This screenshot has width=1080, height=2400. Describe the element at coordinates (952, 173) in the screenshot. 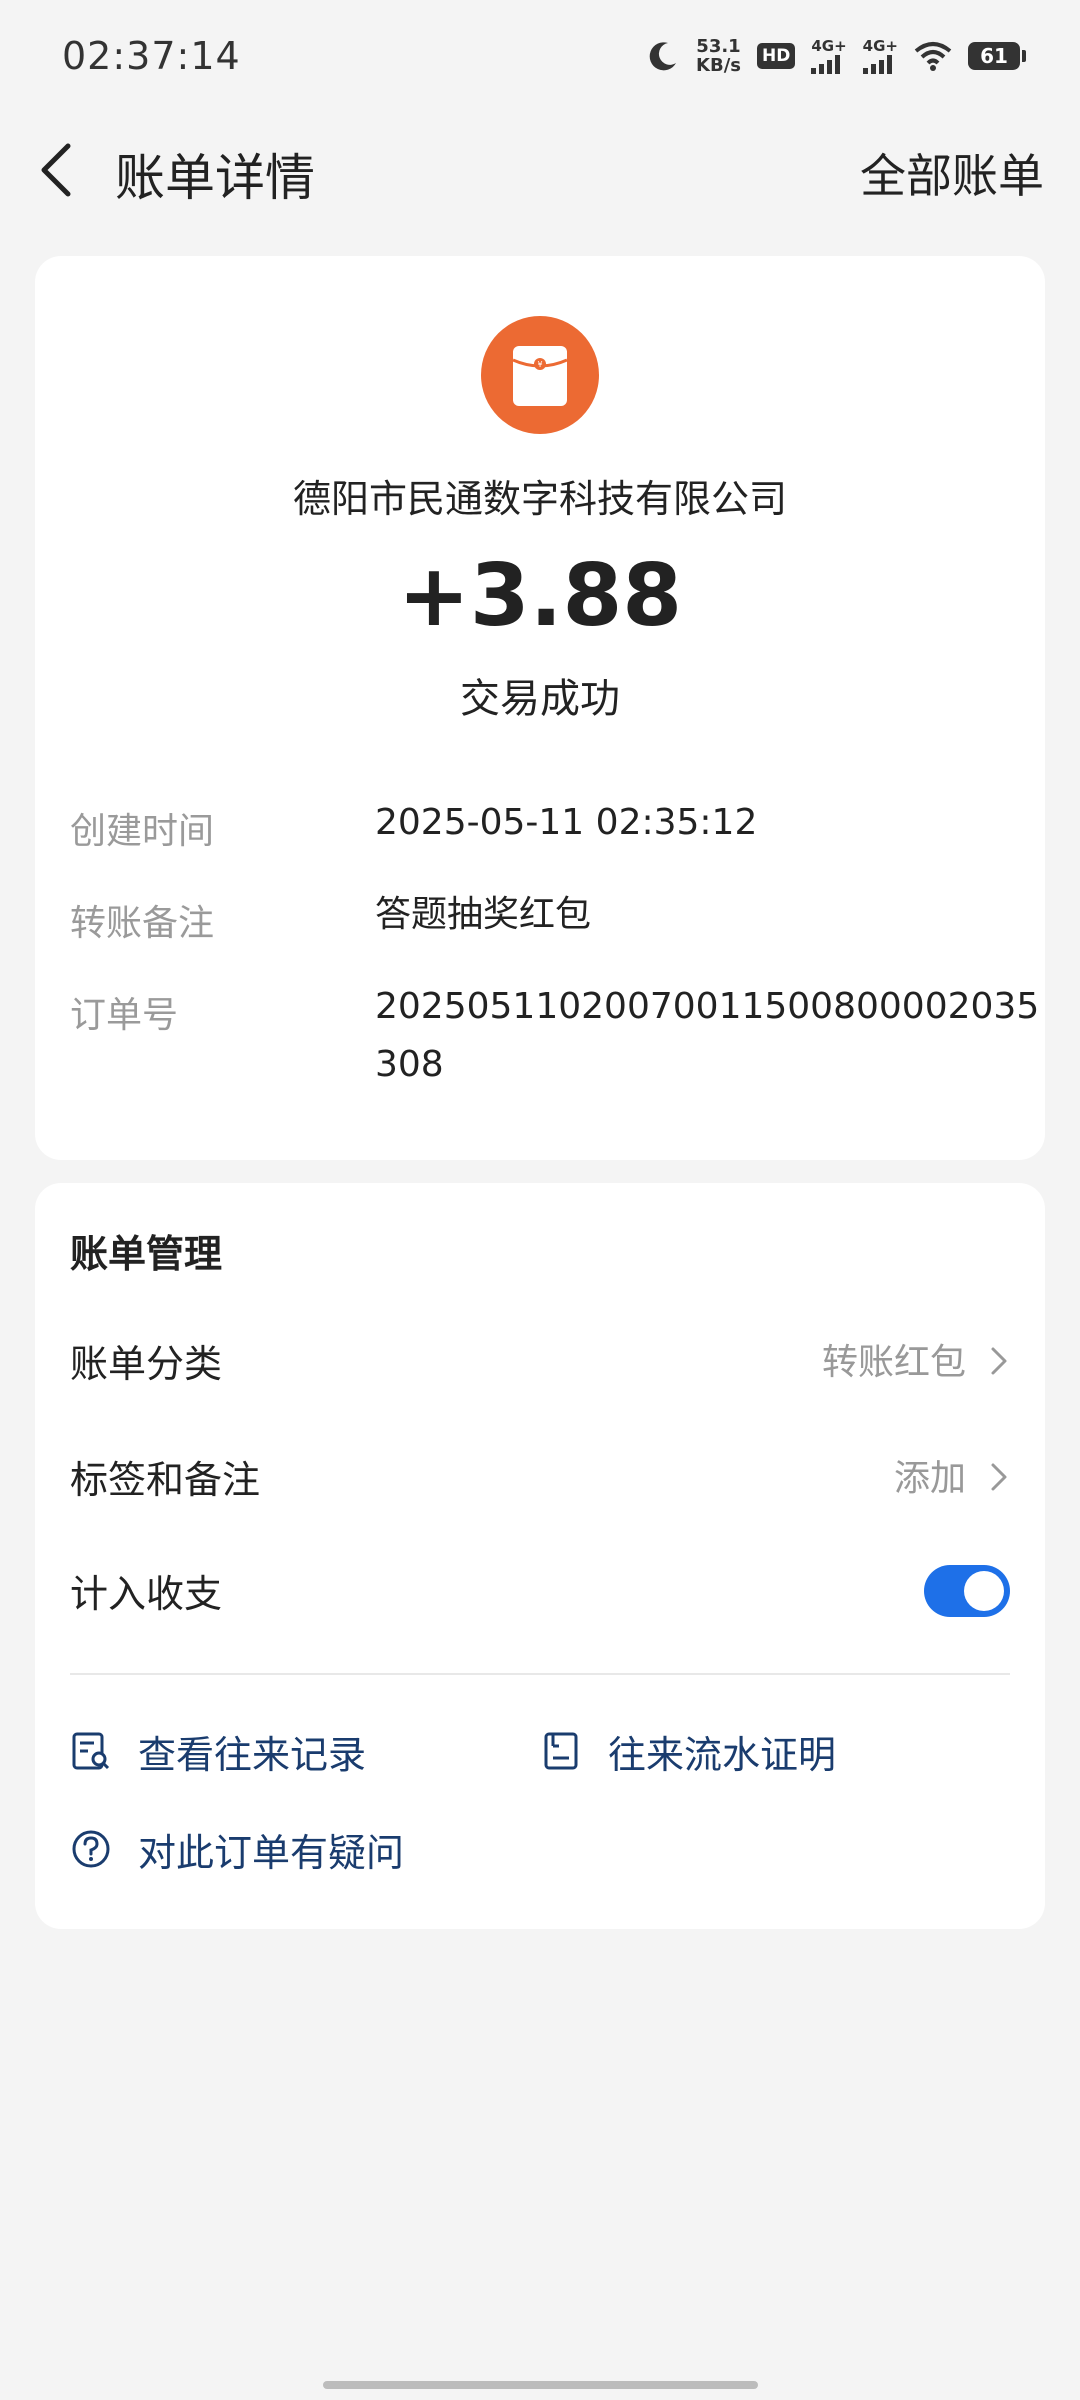

I see `all-bills-link: 全部账单` at that location.